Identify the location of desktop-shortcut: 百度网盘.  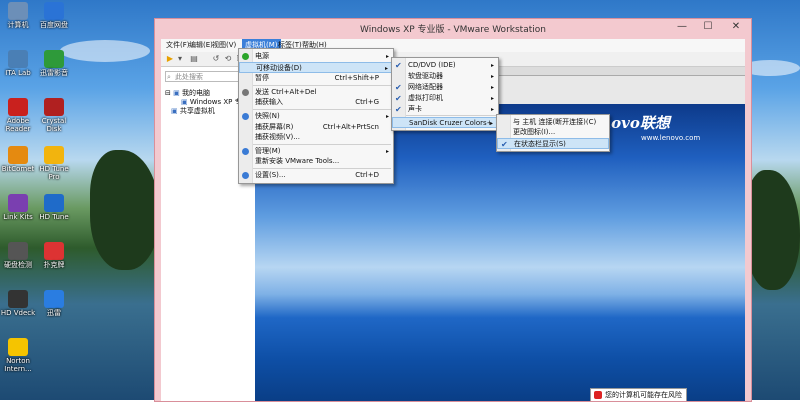
(54, 15).